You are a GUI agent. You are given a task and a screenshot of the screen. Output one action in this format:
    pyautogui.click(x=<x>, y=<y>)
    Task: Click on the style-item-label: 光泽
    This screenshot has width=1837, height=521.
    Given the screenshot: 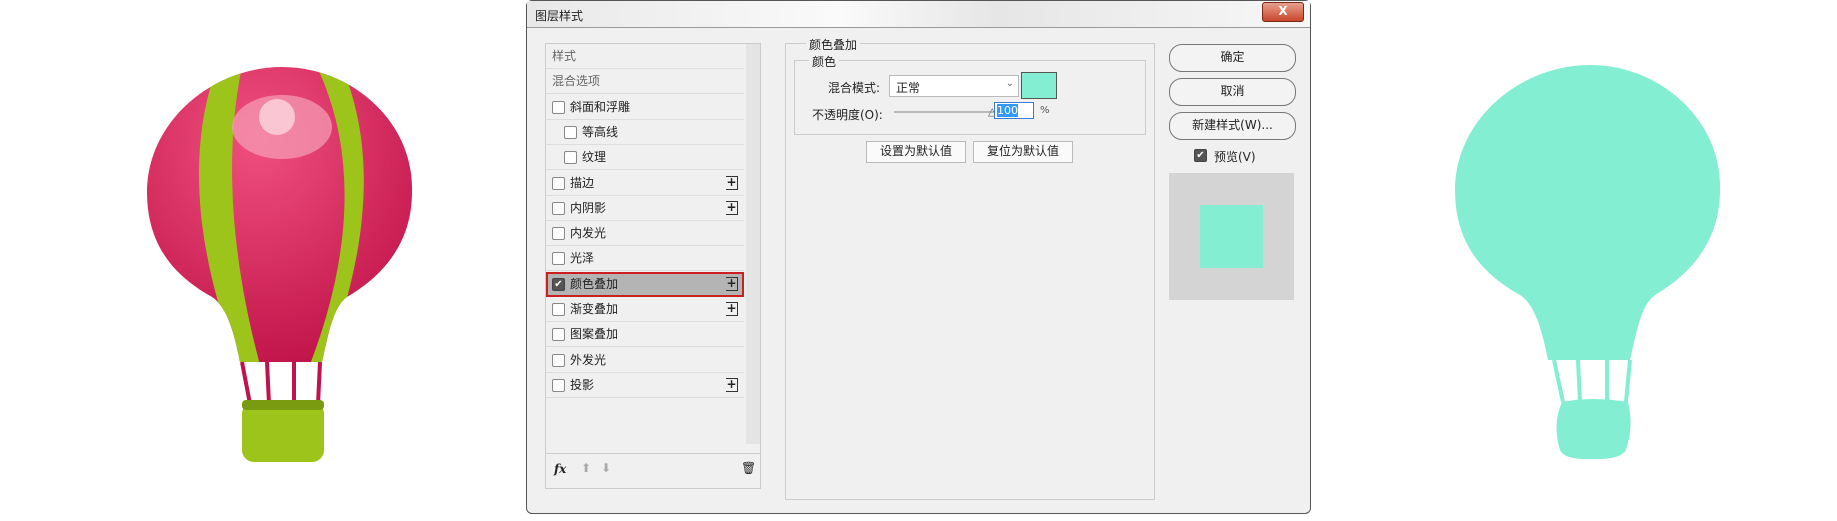 What is the action you would take?
    pyautogui.click(x=582, y=258)
    